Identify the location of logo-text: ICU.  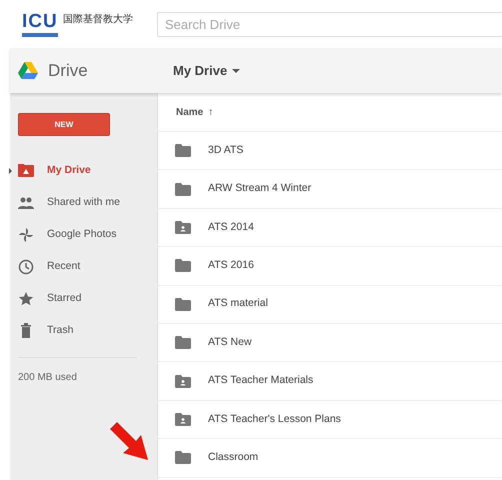
(40, 21).